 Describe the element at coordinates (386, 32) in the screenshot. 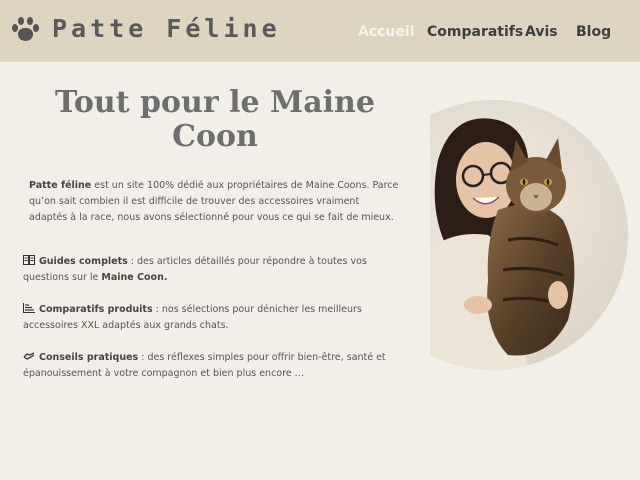

I see `nav-accueil: Accueil` at that location.